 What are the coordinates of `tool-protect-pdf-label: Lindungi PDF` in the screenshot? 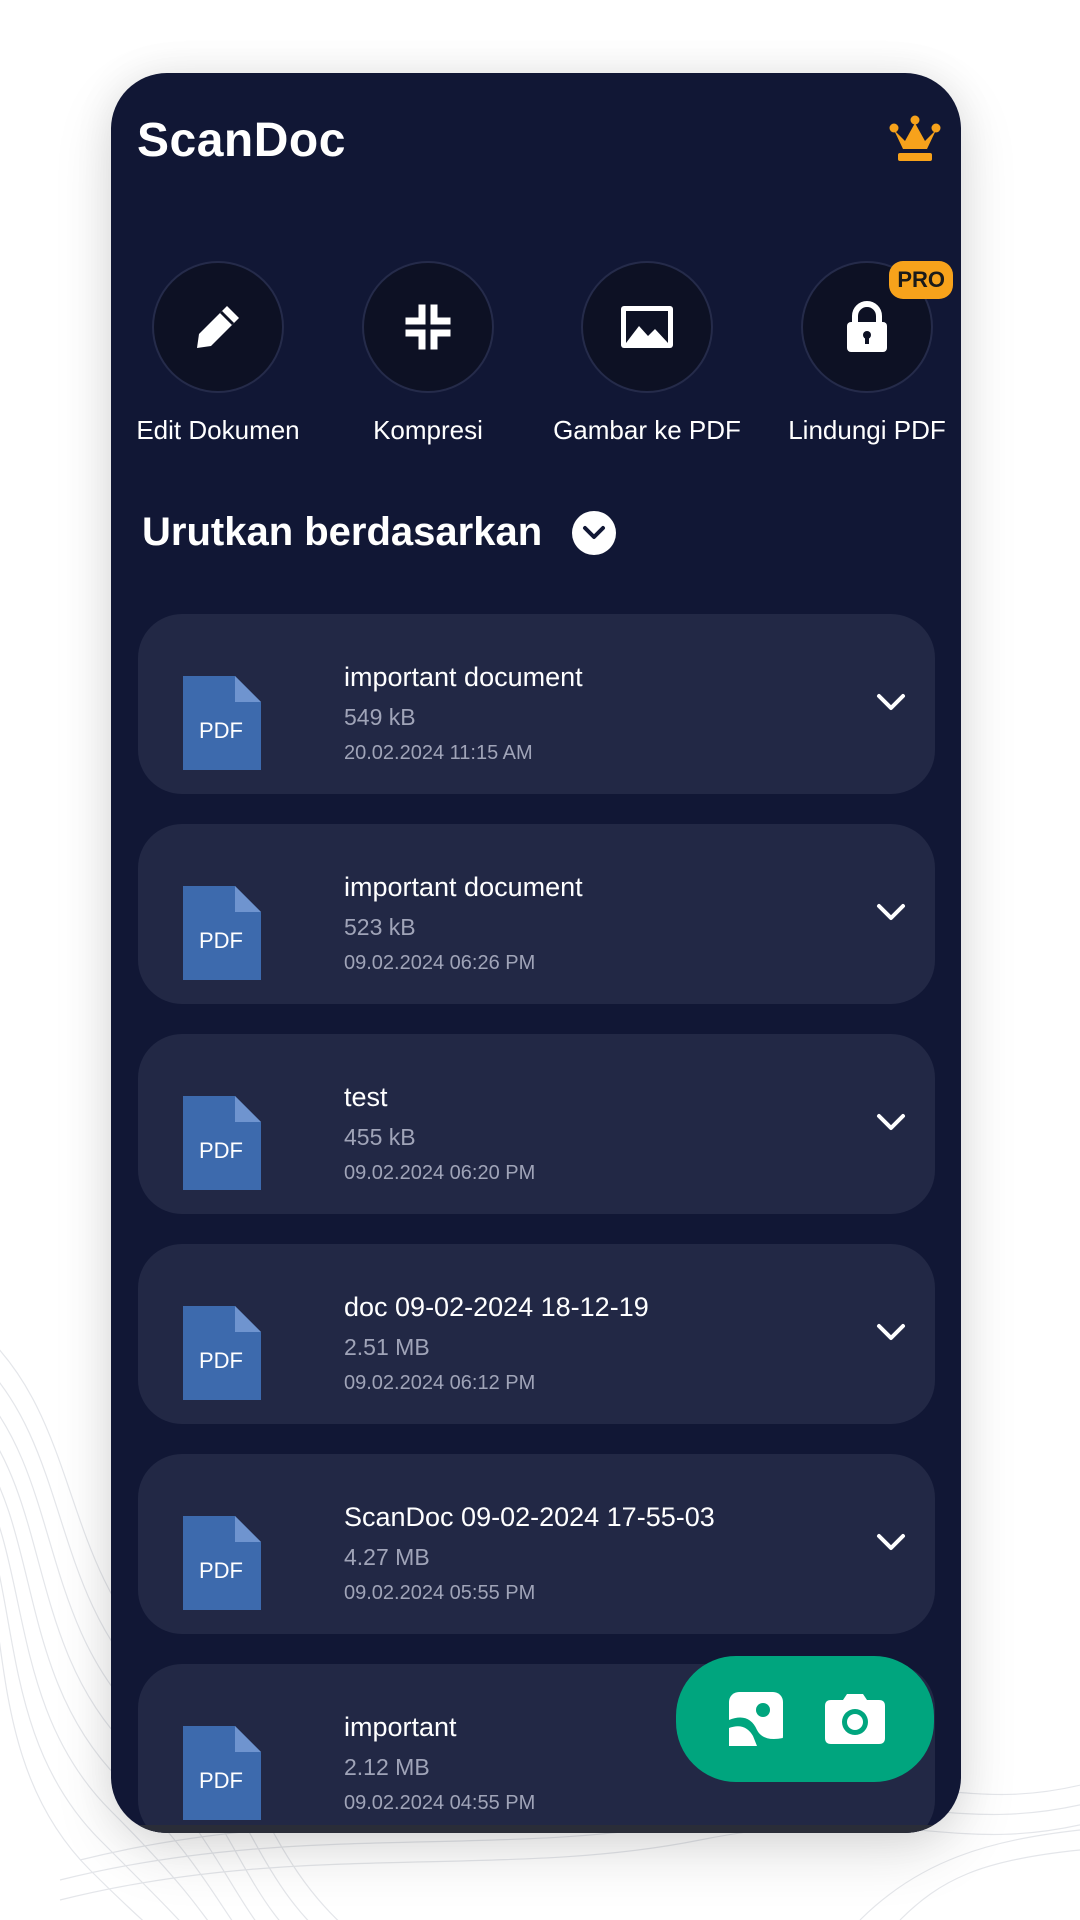 It's located at (867, 430).